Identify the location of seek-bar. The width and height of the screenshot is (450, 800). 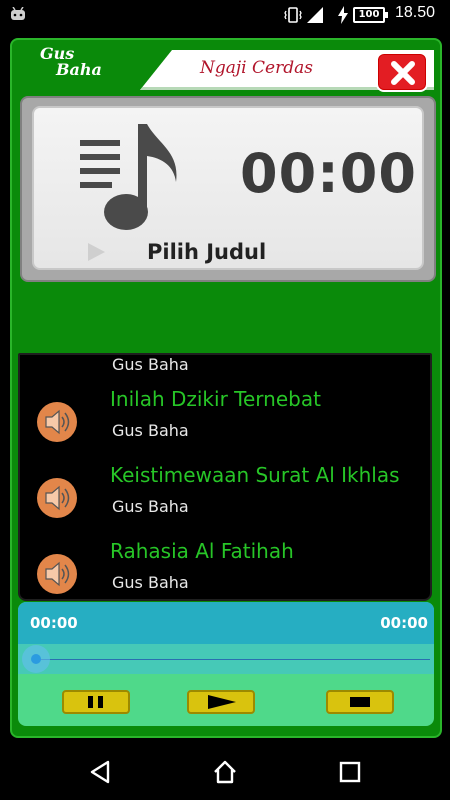
(226, 659).